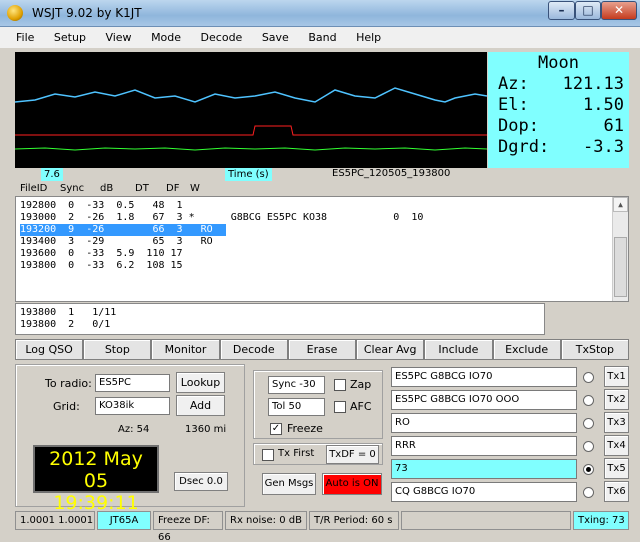  What do you see at coordinates (134, 429) in the screenshot?
I see `azimuth-value: Az: 54` at bounding box center [134, 429].